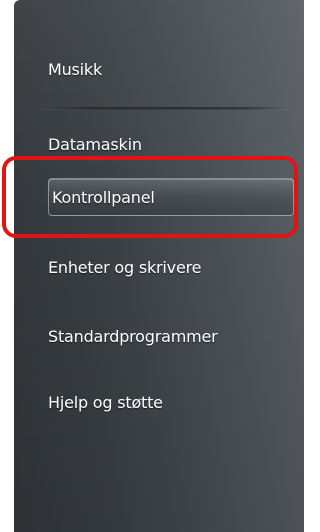  I want to click on menu-separator, so click(166, 108).